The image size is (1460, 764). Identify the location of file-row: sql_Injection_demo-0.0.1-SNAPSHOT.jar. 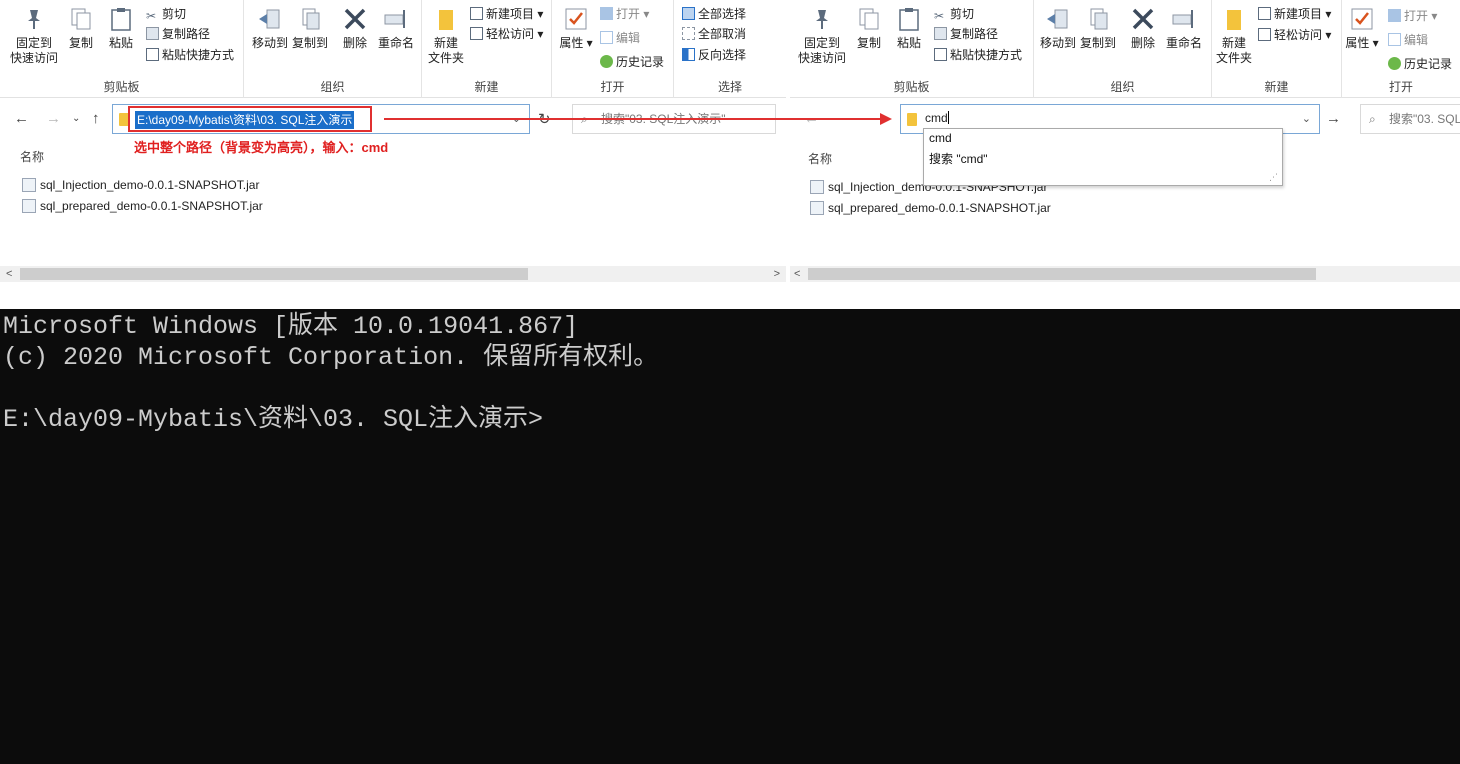
(140, 185).